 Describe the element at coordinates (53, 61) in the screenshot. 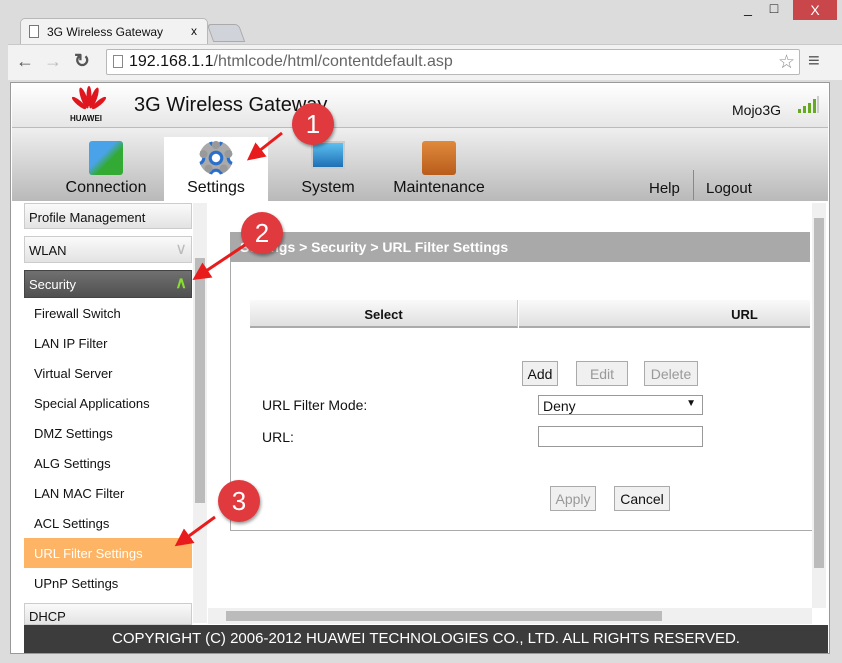

I see `forward-icon: →` at that location.